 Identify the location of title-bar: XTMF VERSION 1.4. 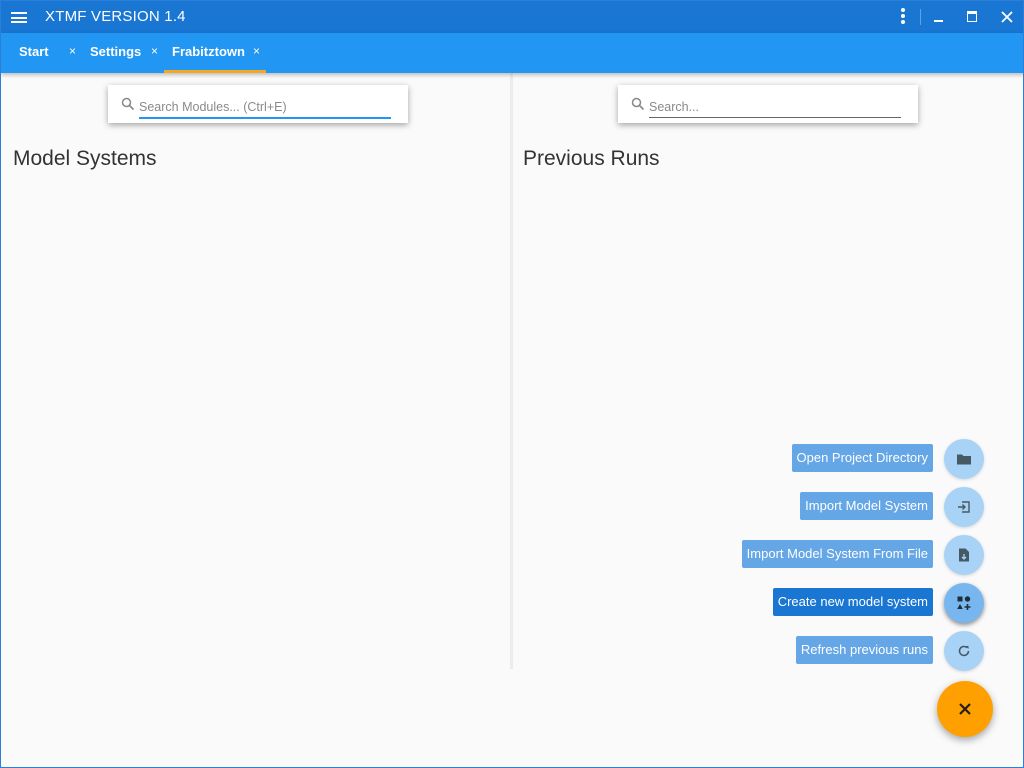
(512, 17).